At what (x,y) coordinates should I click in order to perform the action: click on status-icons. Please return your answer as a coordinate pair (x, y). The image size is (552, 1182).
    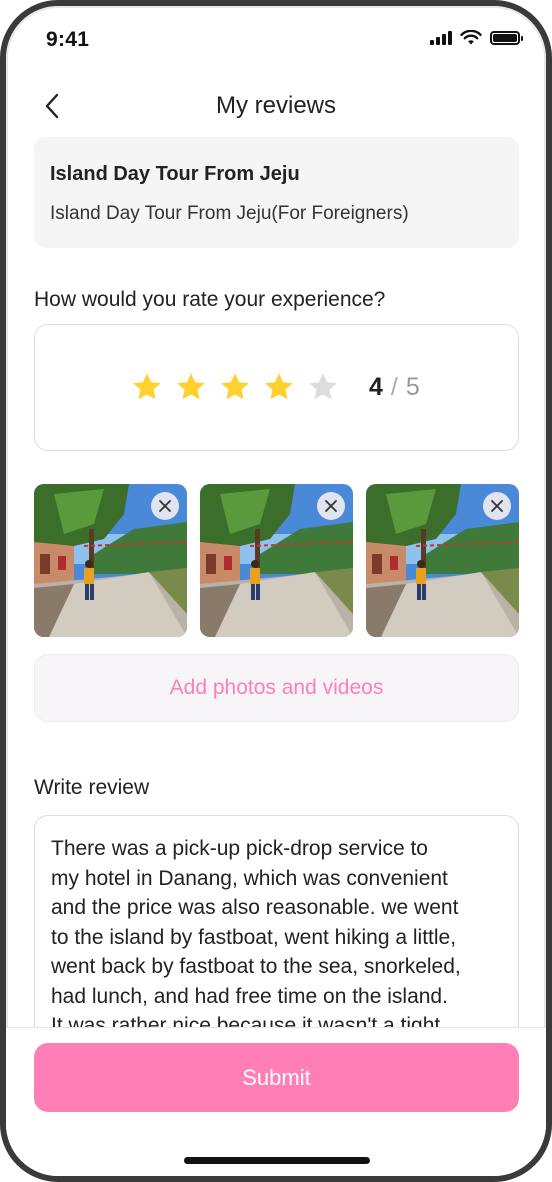
    Looking at the image, I should click on (476, 38).